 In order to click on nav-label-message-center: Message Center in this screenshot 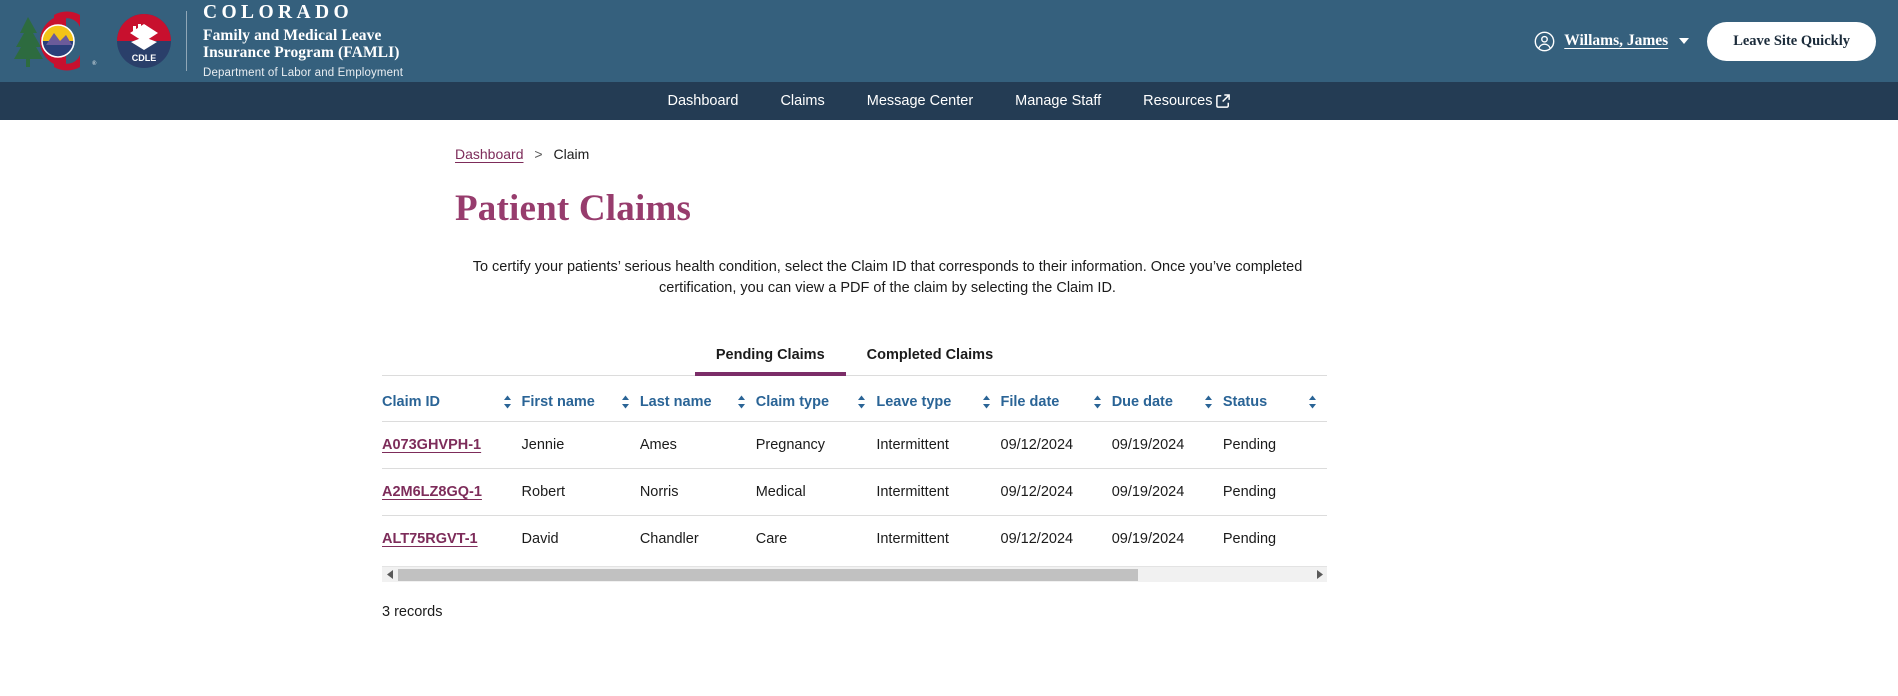, I will do `click(920, 101)`.